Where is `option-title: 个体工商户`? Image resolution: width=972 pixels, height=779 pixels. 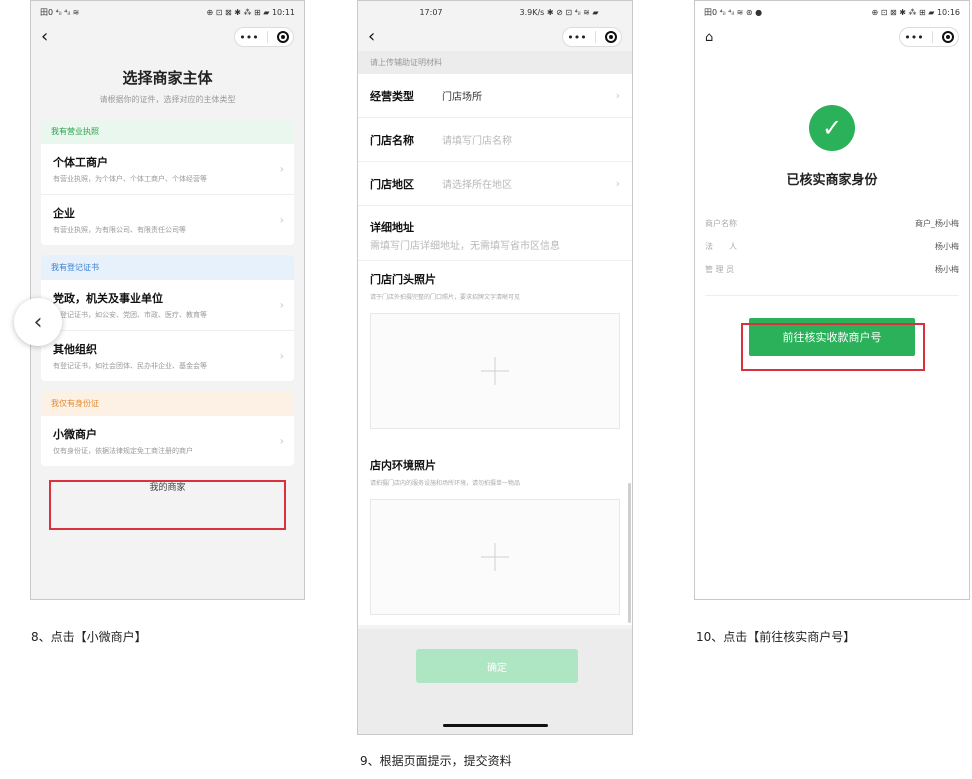 option-title: 个体工商户 is located at coordinates (80, 162).